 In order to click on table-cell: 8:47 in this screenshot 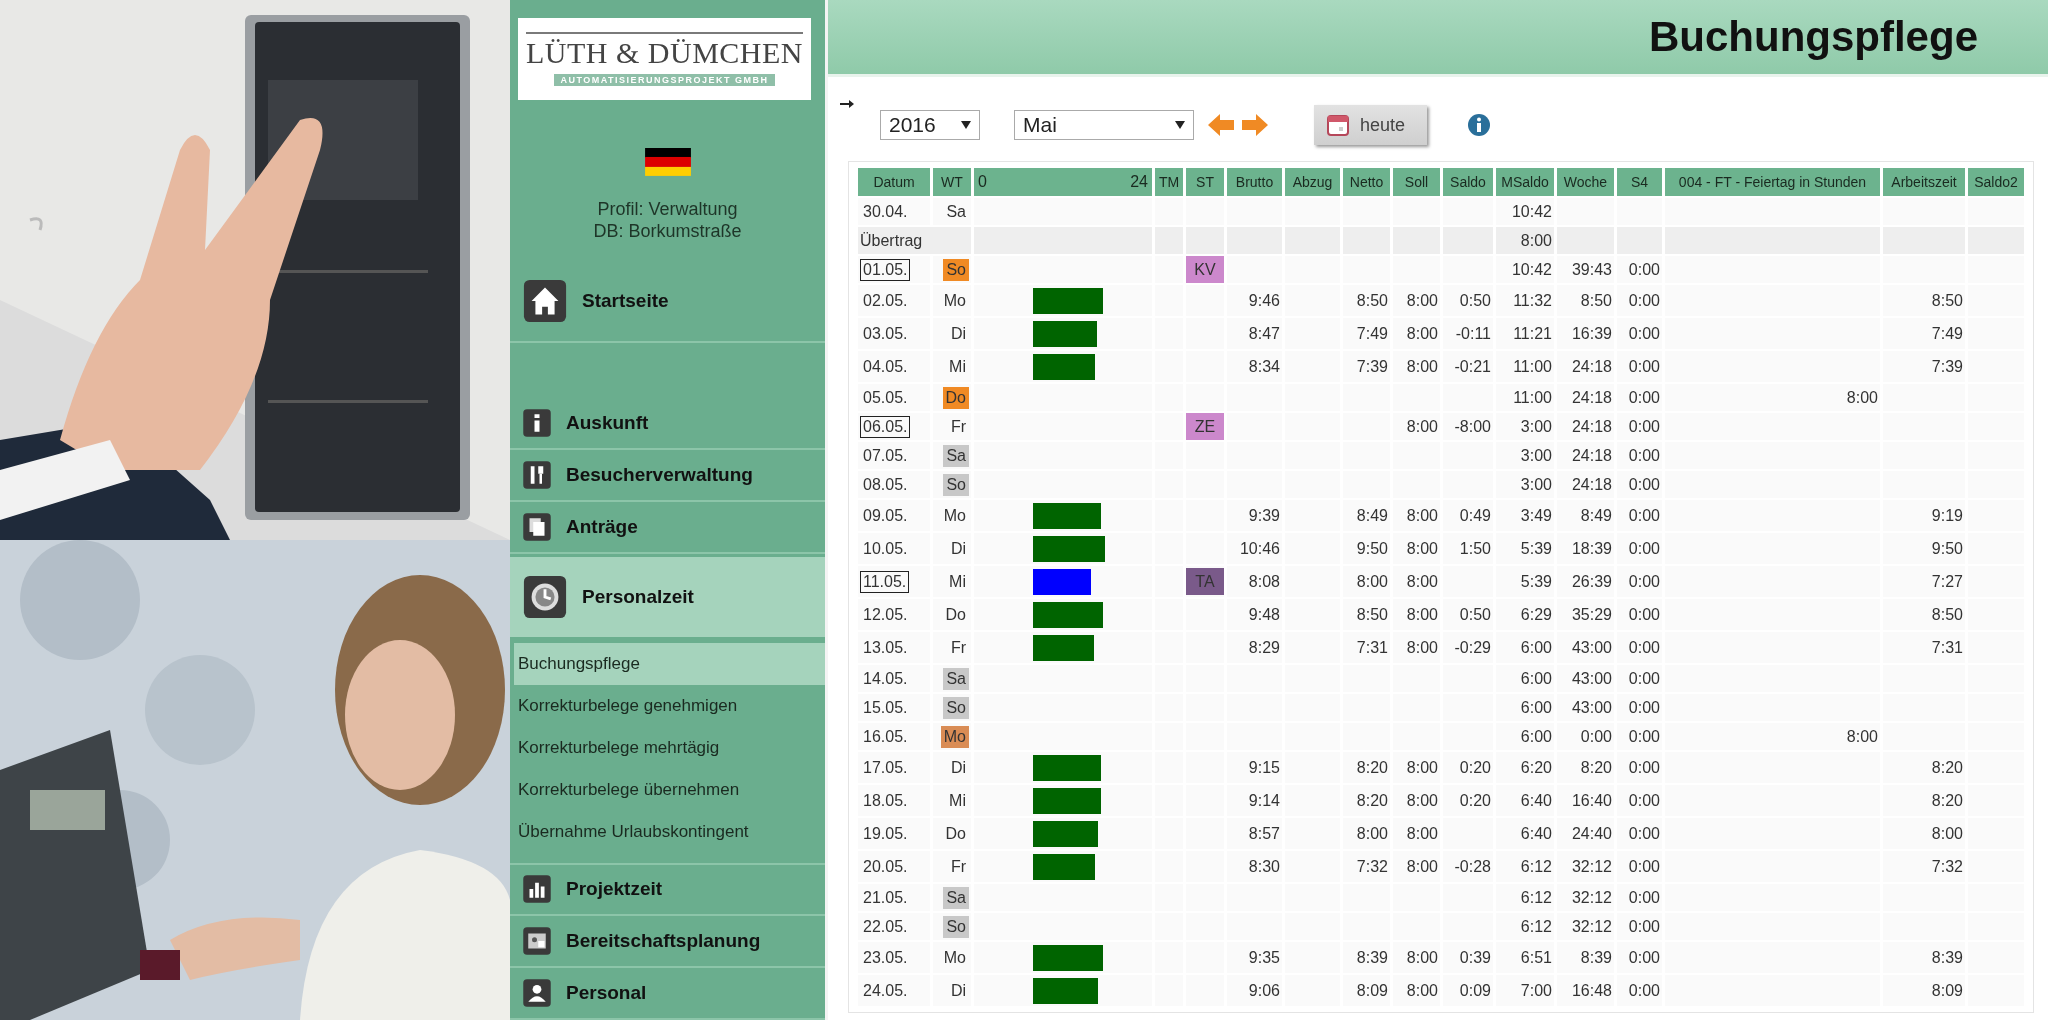, I will do `click(1254, 333)`.